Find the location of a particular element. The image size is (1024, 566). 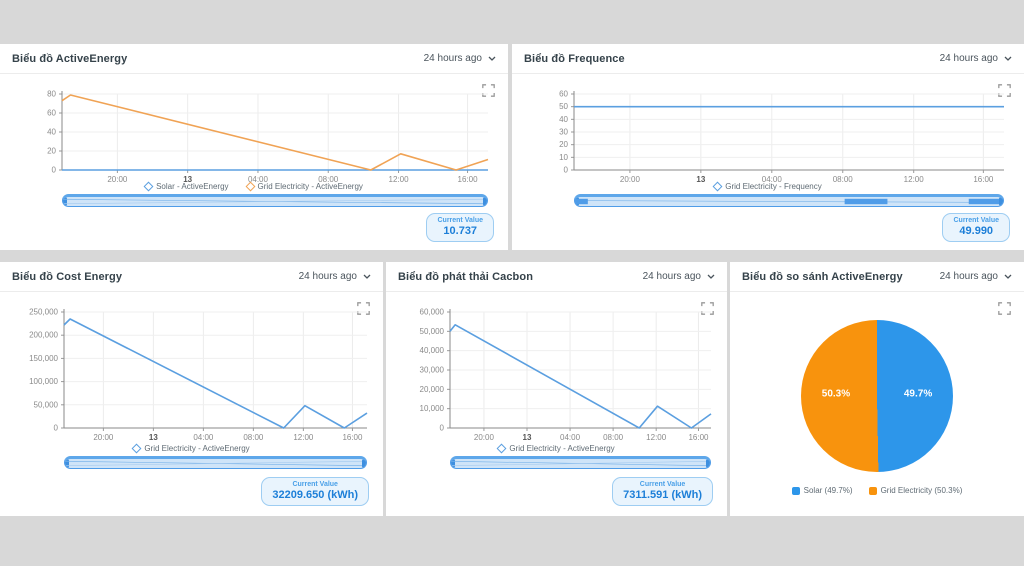

svg-text: 20,000 is located at coordinates (432, 389).